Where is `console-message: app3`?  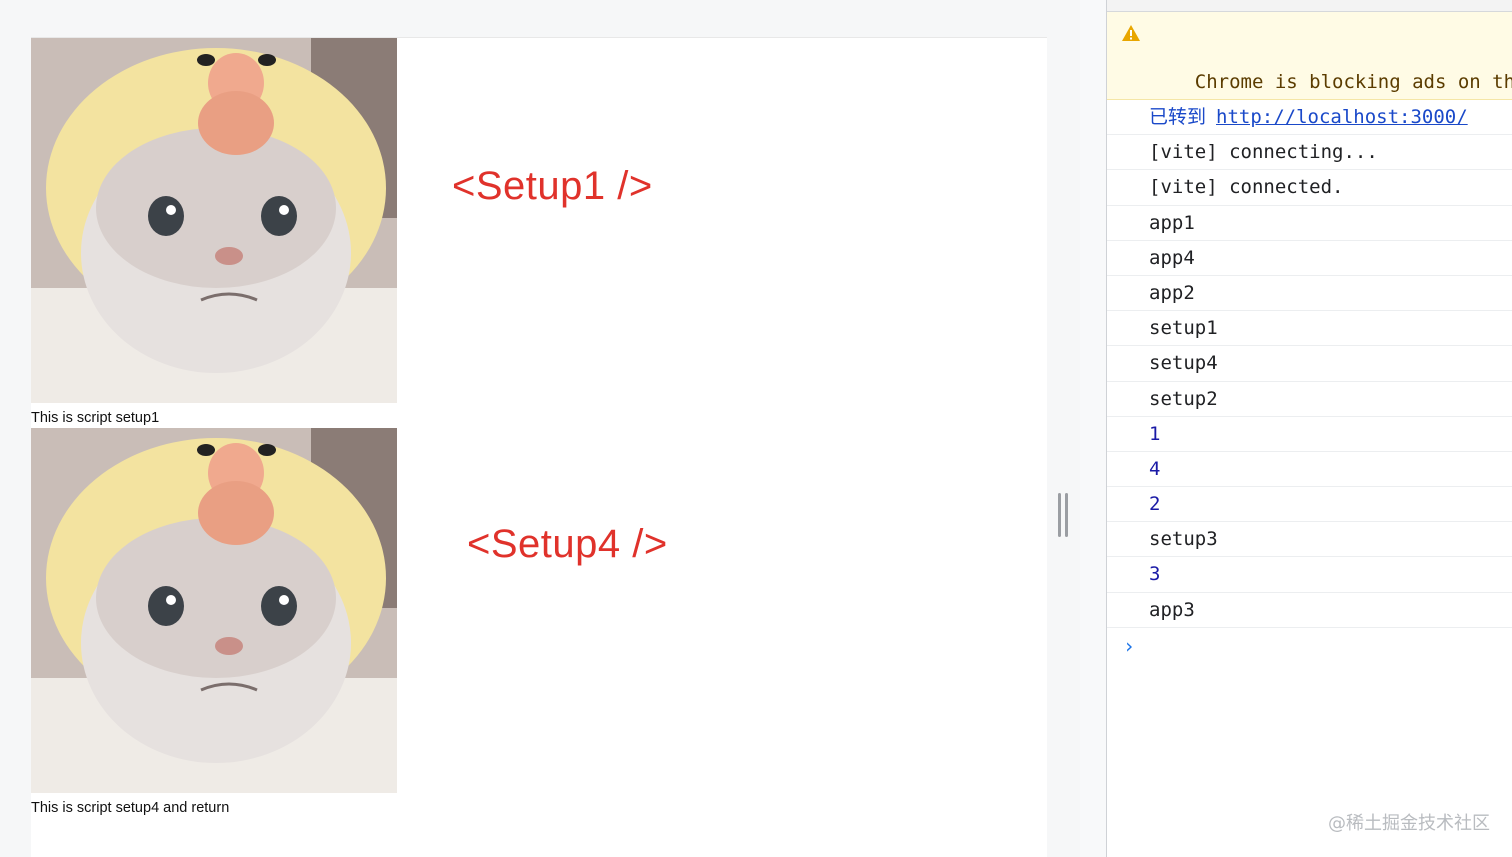 console-message: app3 is located at coordinates (1309, 610).